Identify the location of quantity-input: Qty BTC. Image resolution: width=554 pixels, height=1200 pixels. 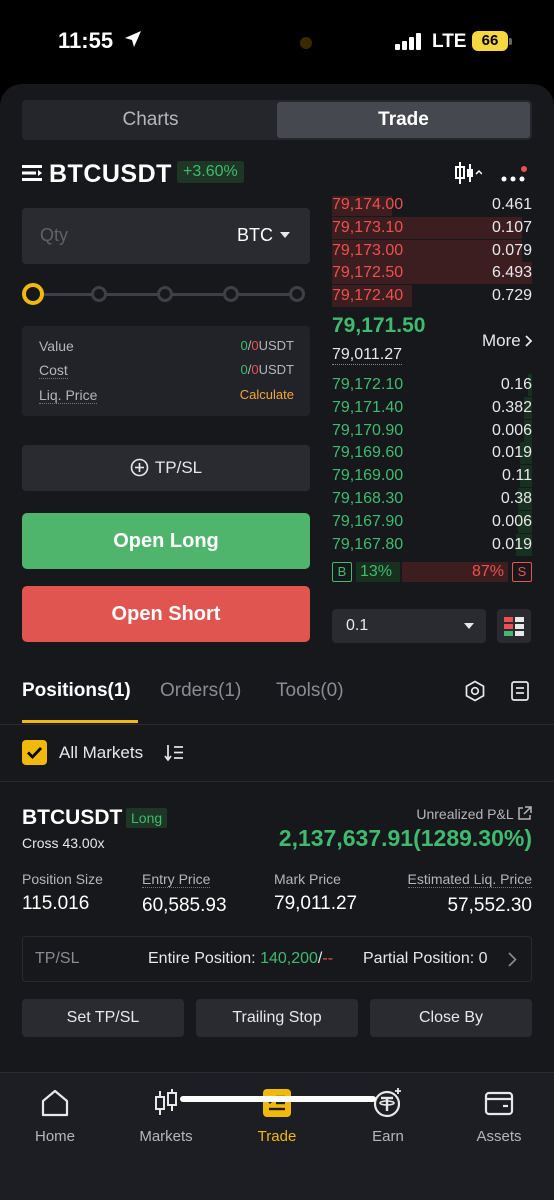
(166, 236).